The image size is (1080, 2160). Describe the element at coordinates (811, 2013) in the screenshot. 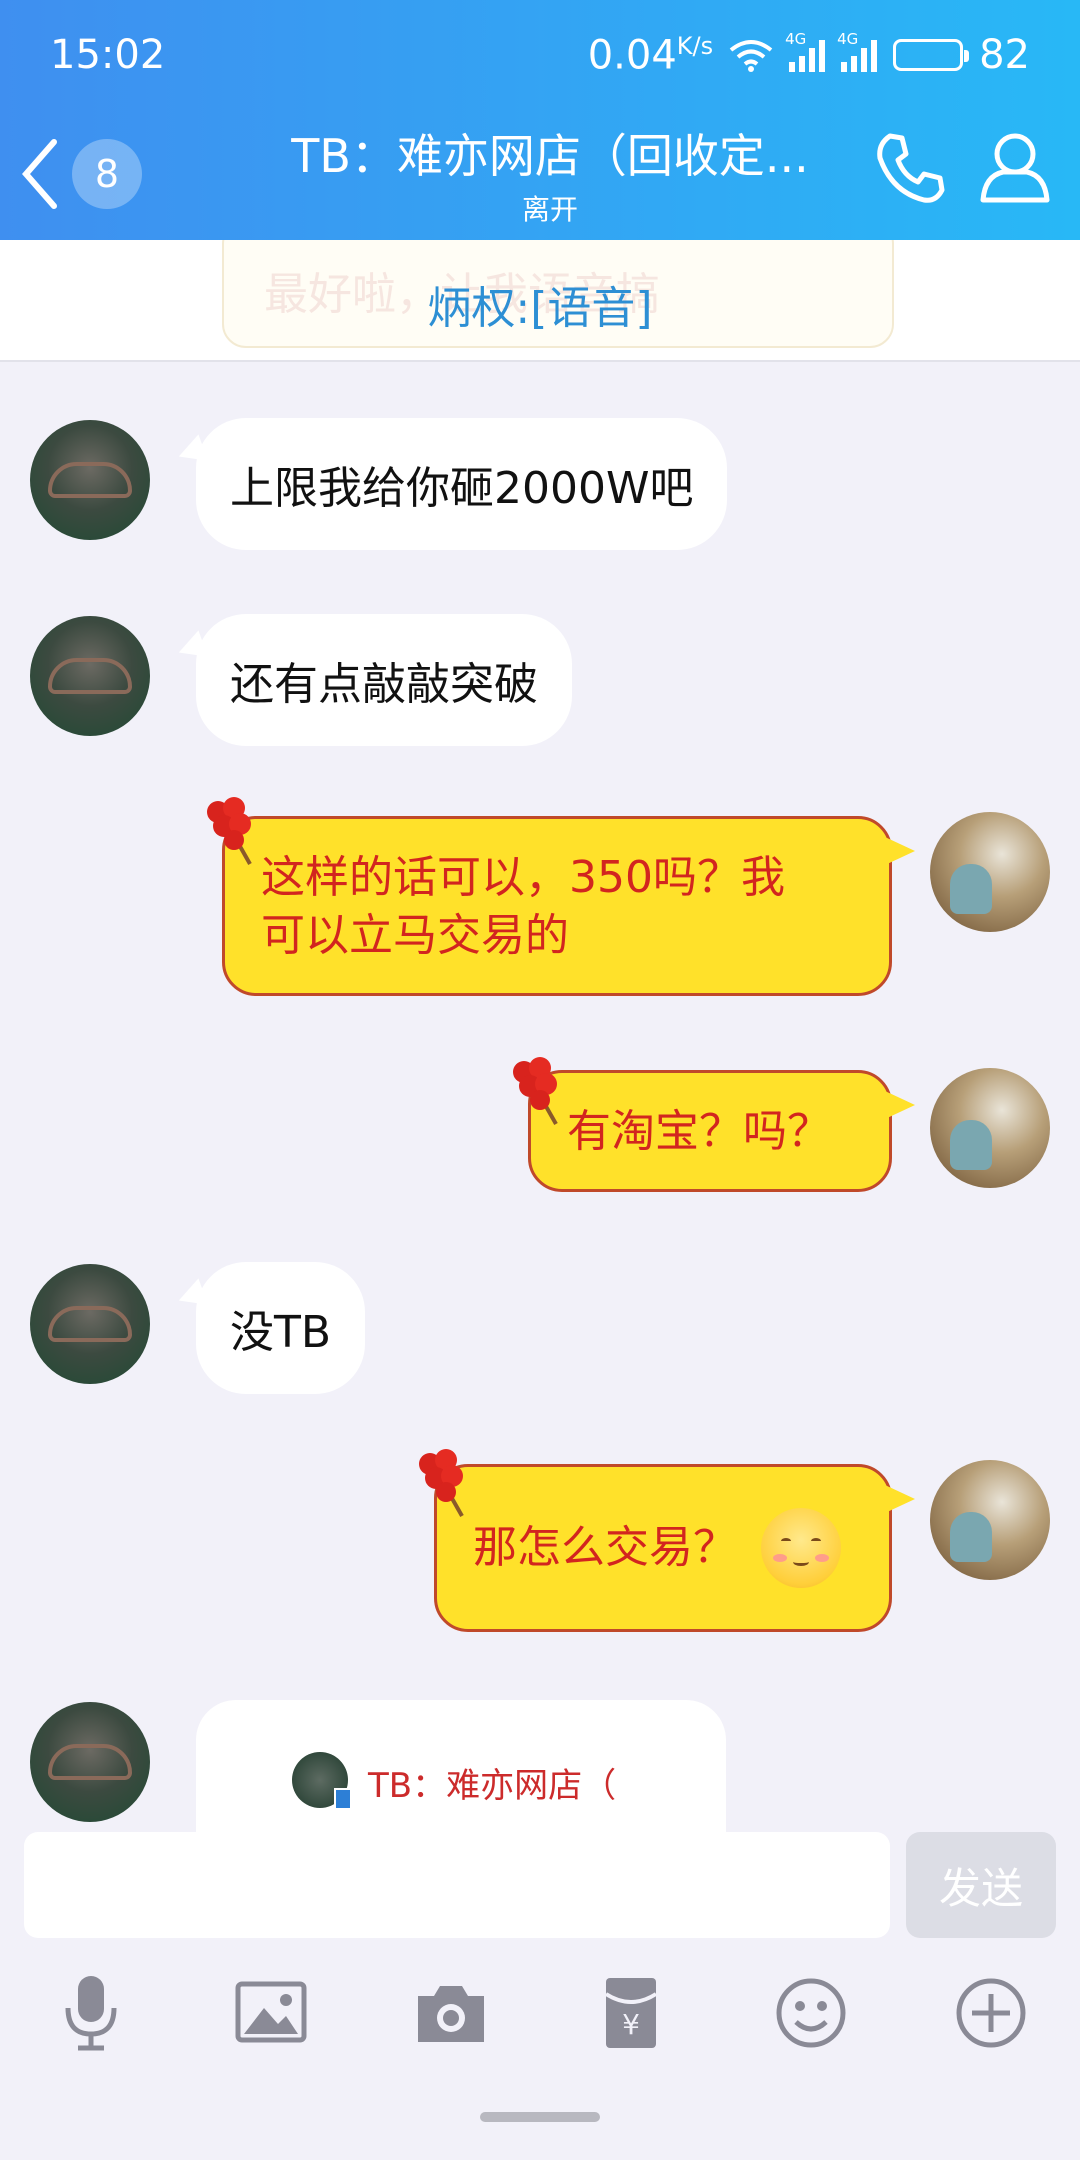

I see `emoji-icon` at that location.